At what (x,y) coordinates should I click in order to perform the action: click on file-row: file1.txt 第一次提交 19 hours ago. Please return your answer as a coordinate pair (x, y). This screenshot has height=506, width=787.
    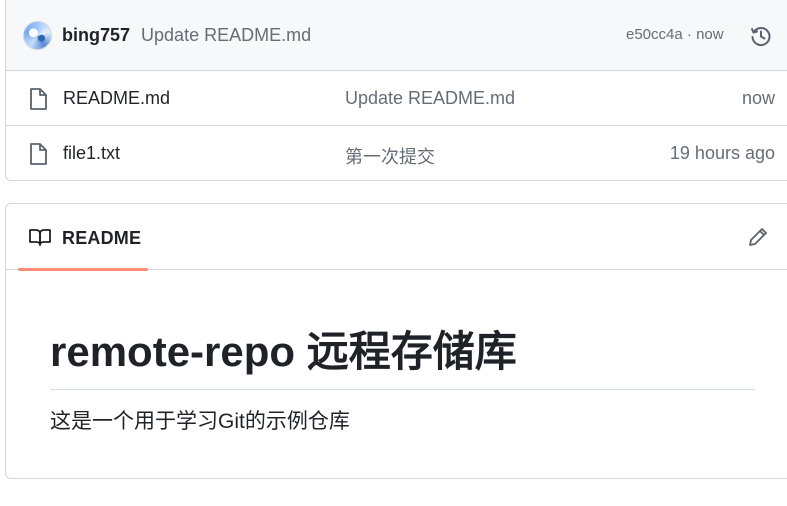
    Looking at the image, I should click on (396, 153).